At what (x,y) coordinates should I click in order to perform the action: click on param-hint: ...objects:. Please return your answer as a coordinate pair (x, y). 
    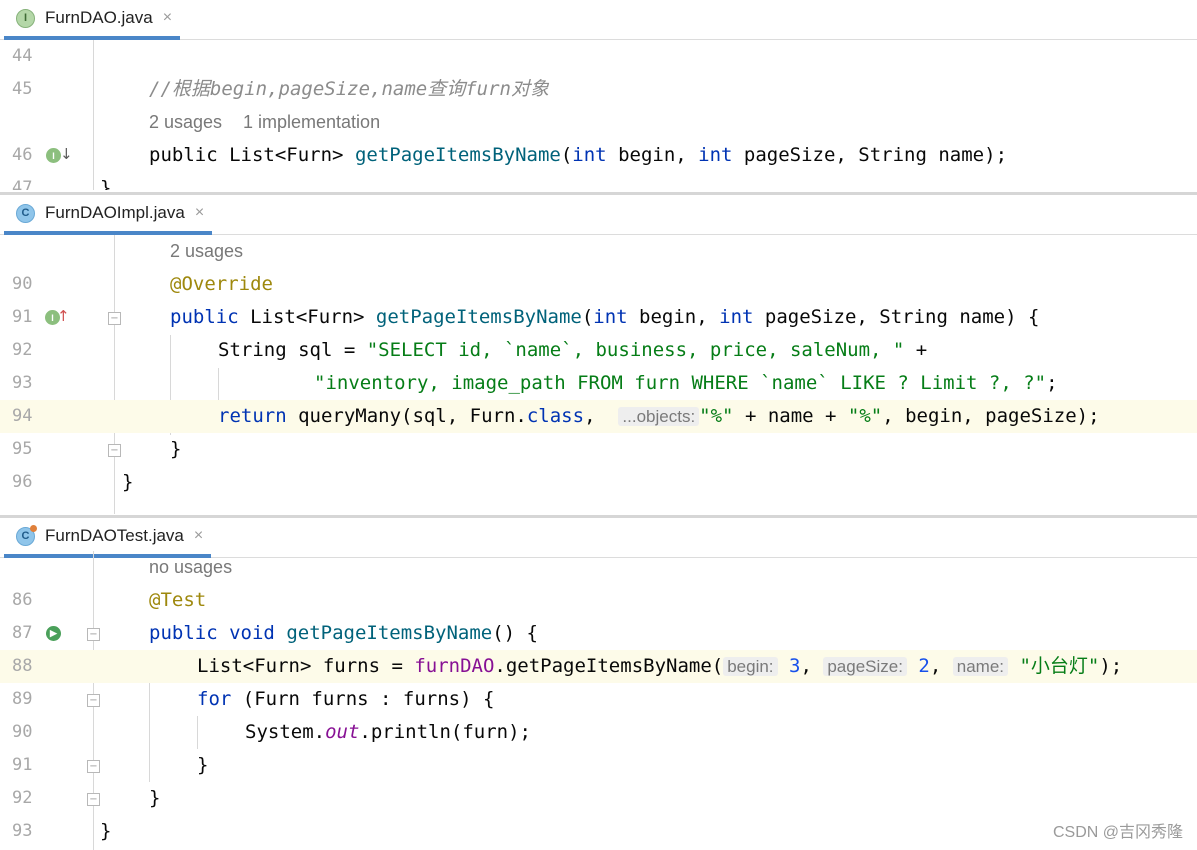
    Looking at the image, I should click on (659, 416).